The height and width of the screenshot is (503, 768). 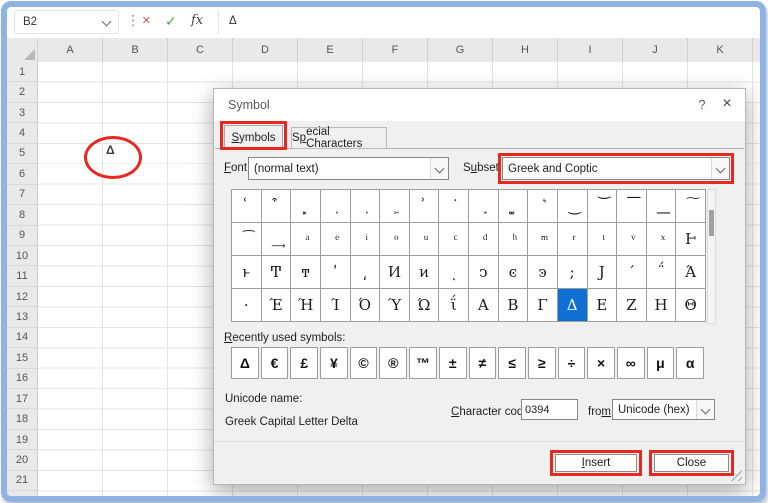 What do you see at coordinates (424, 272) in the screenshot?
I see `symbol-cell: ͷ` at bounding box center [424, 272].